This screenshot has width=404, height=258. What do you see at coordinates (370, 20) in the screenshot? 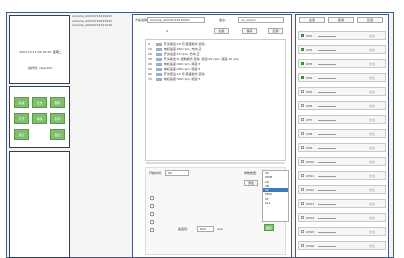
I see `invert-button: 反选` at bounding box center [370, 20].